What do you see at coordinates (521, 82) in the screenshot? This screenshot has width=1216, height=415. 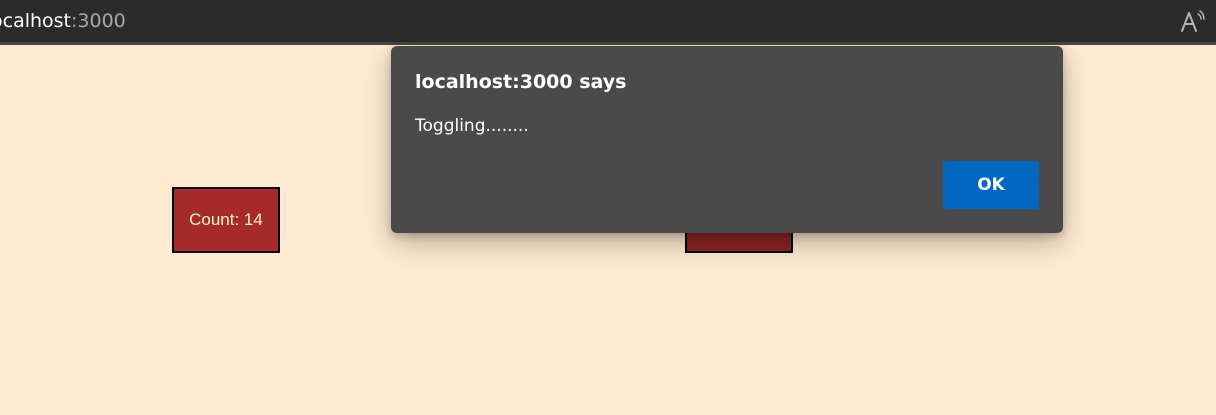 I see `dialog-title: localhost:3000 says` at bounding box center [521, 82].